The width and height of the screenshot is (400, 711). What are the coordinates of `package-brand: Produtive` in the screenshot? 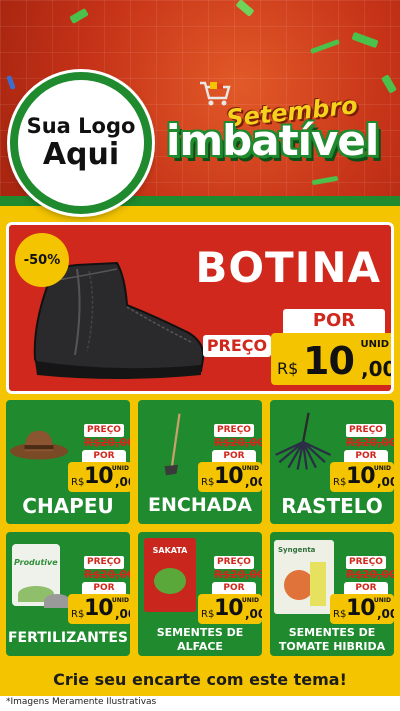 It's located at (36, 562).